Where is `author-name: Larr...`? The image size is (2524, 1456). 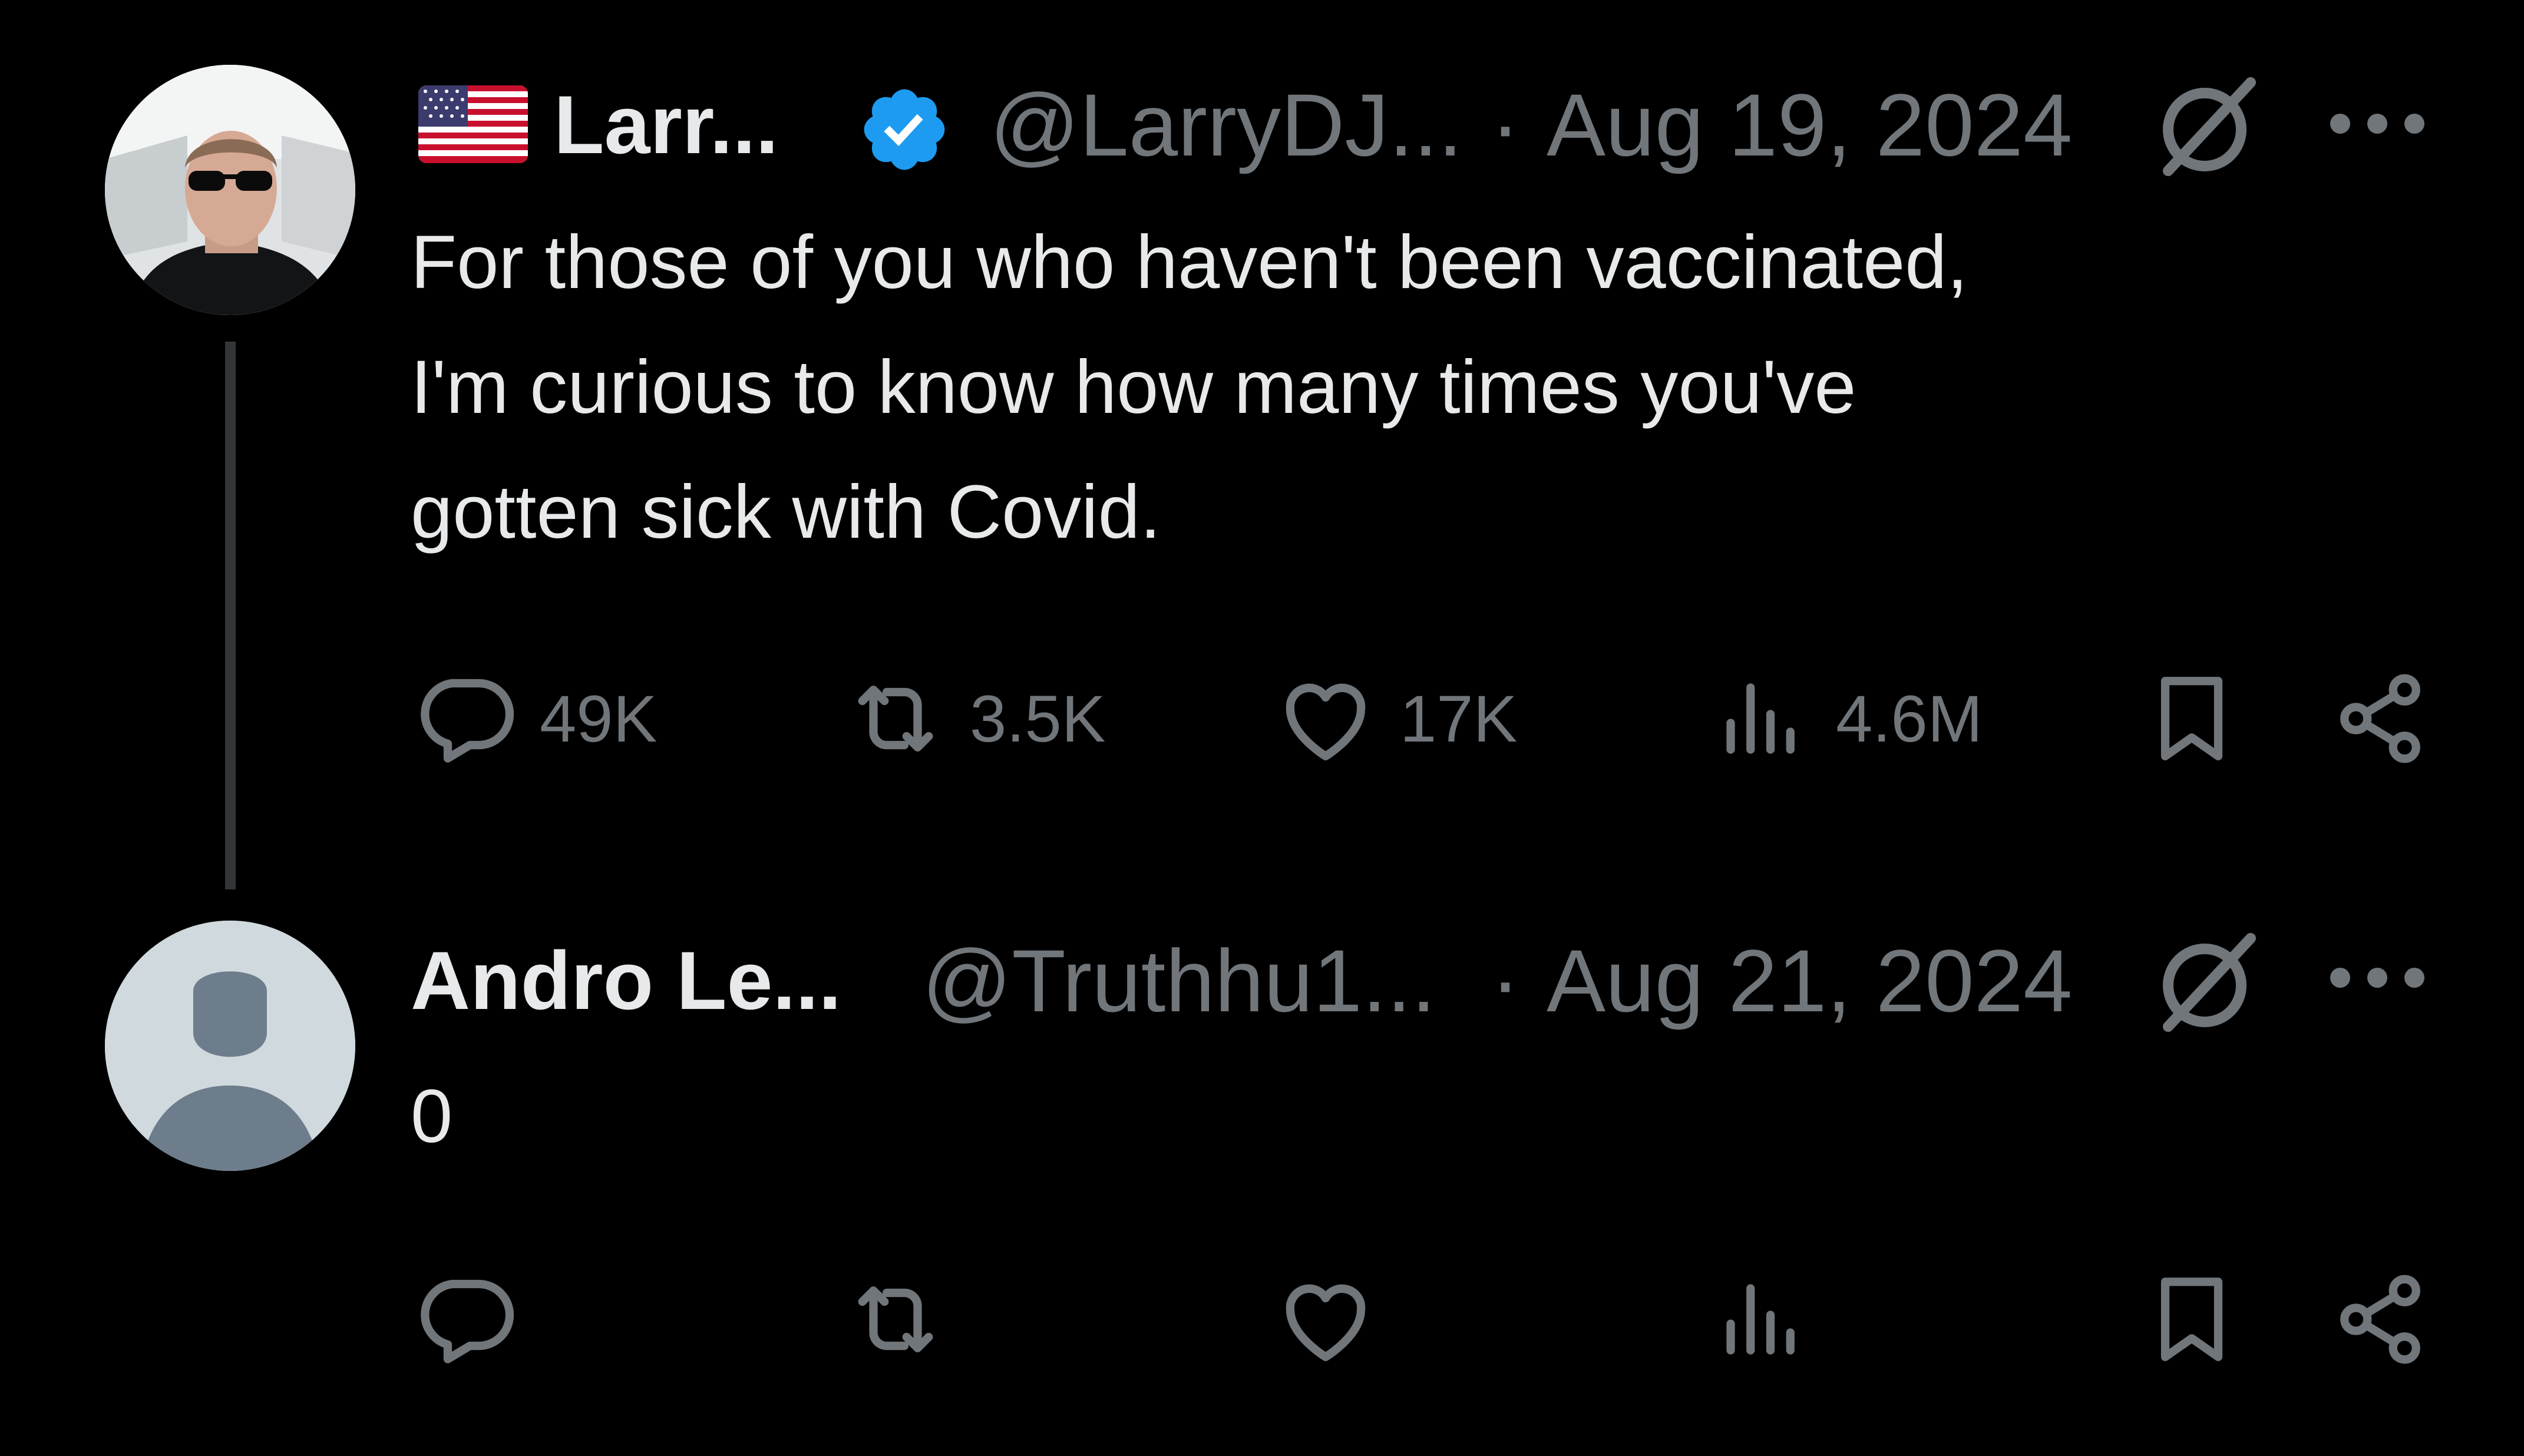 author-name: Larr... is located at coordinates (666, 125).